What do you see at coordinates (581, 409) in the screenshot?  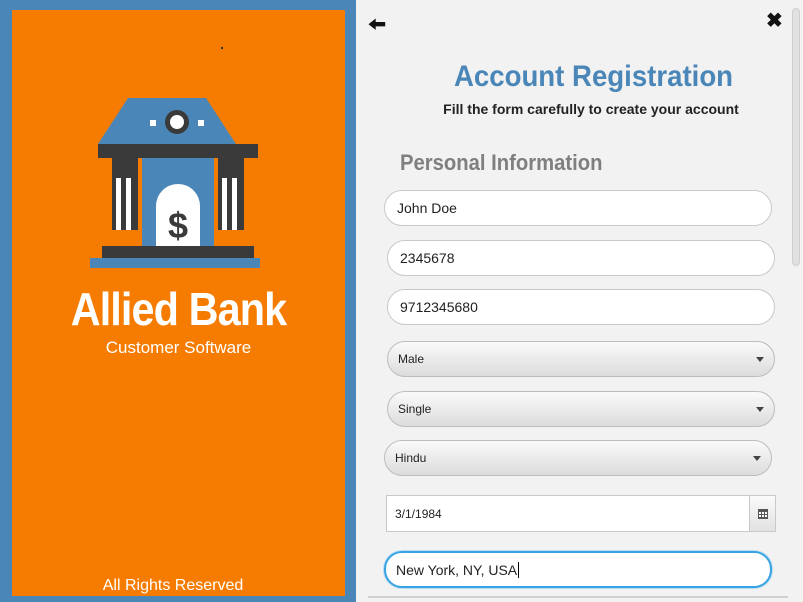 I see `marital-status-select: Single` at bounding box center [581, 409].